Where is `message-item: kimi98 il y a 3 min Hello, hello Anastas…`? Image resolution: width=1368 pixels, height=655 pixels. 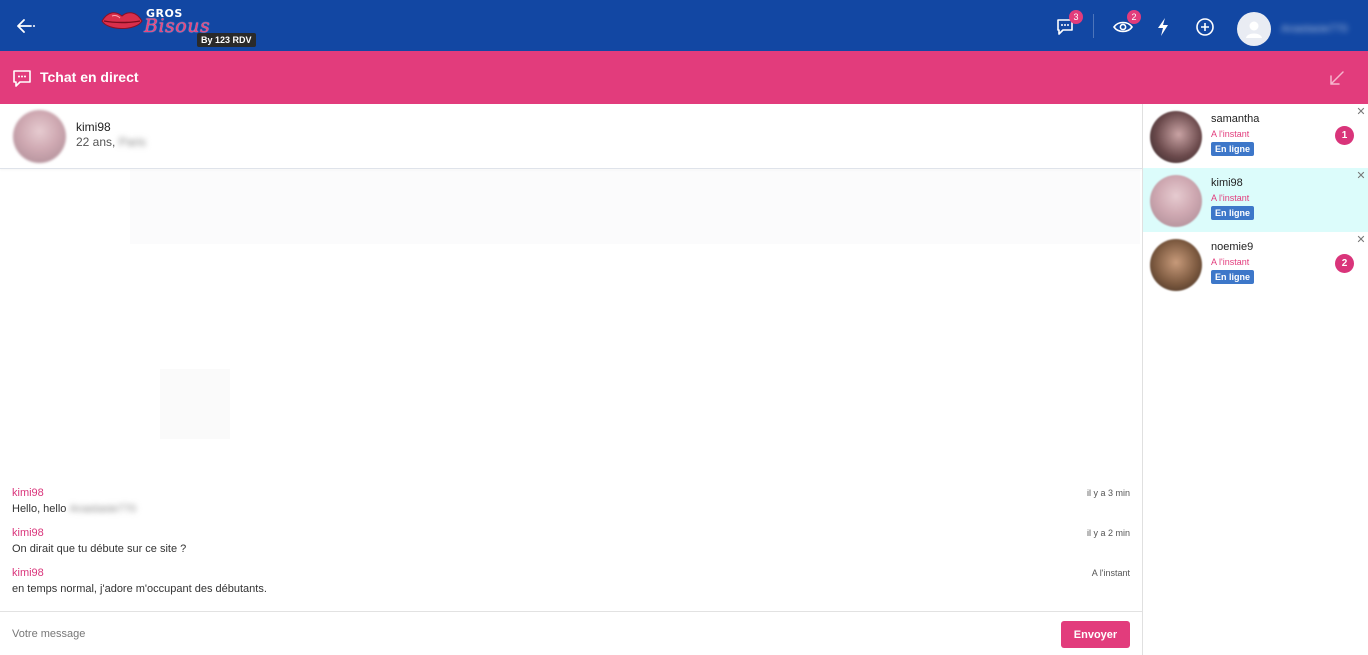
message-item: kimi98 il y a 3 min Hello, hello Anastas… is located at coordinates (571, 501).